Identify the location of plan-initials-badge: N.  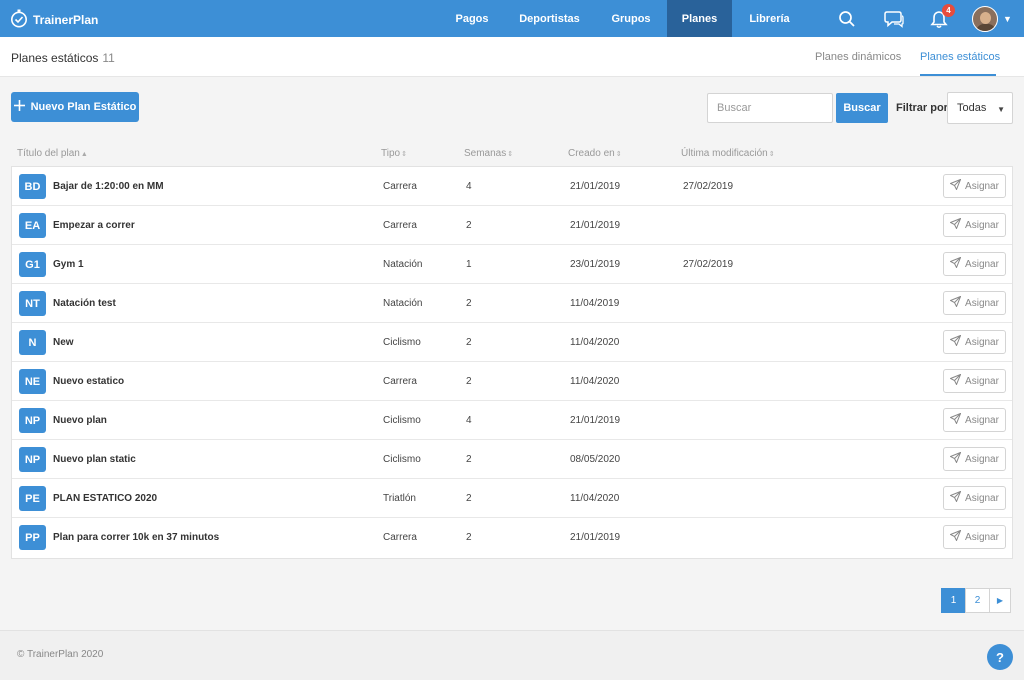
(32, 342).